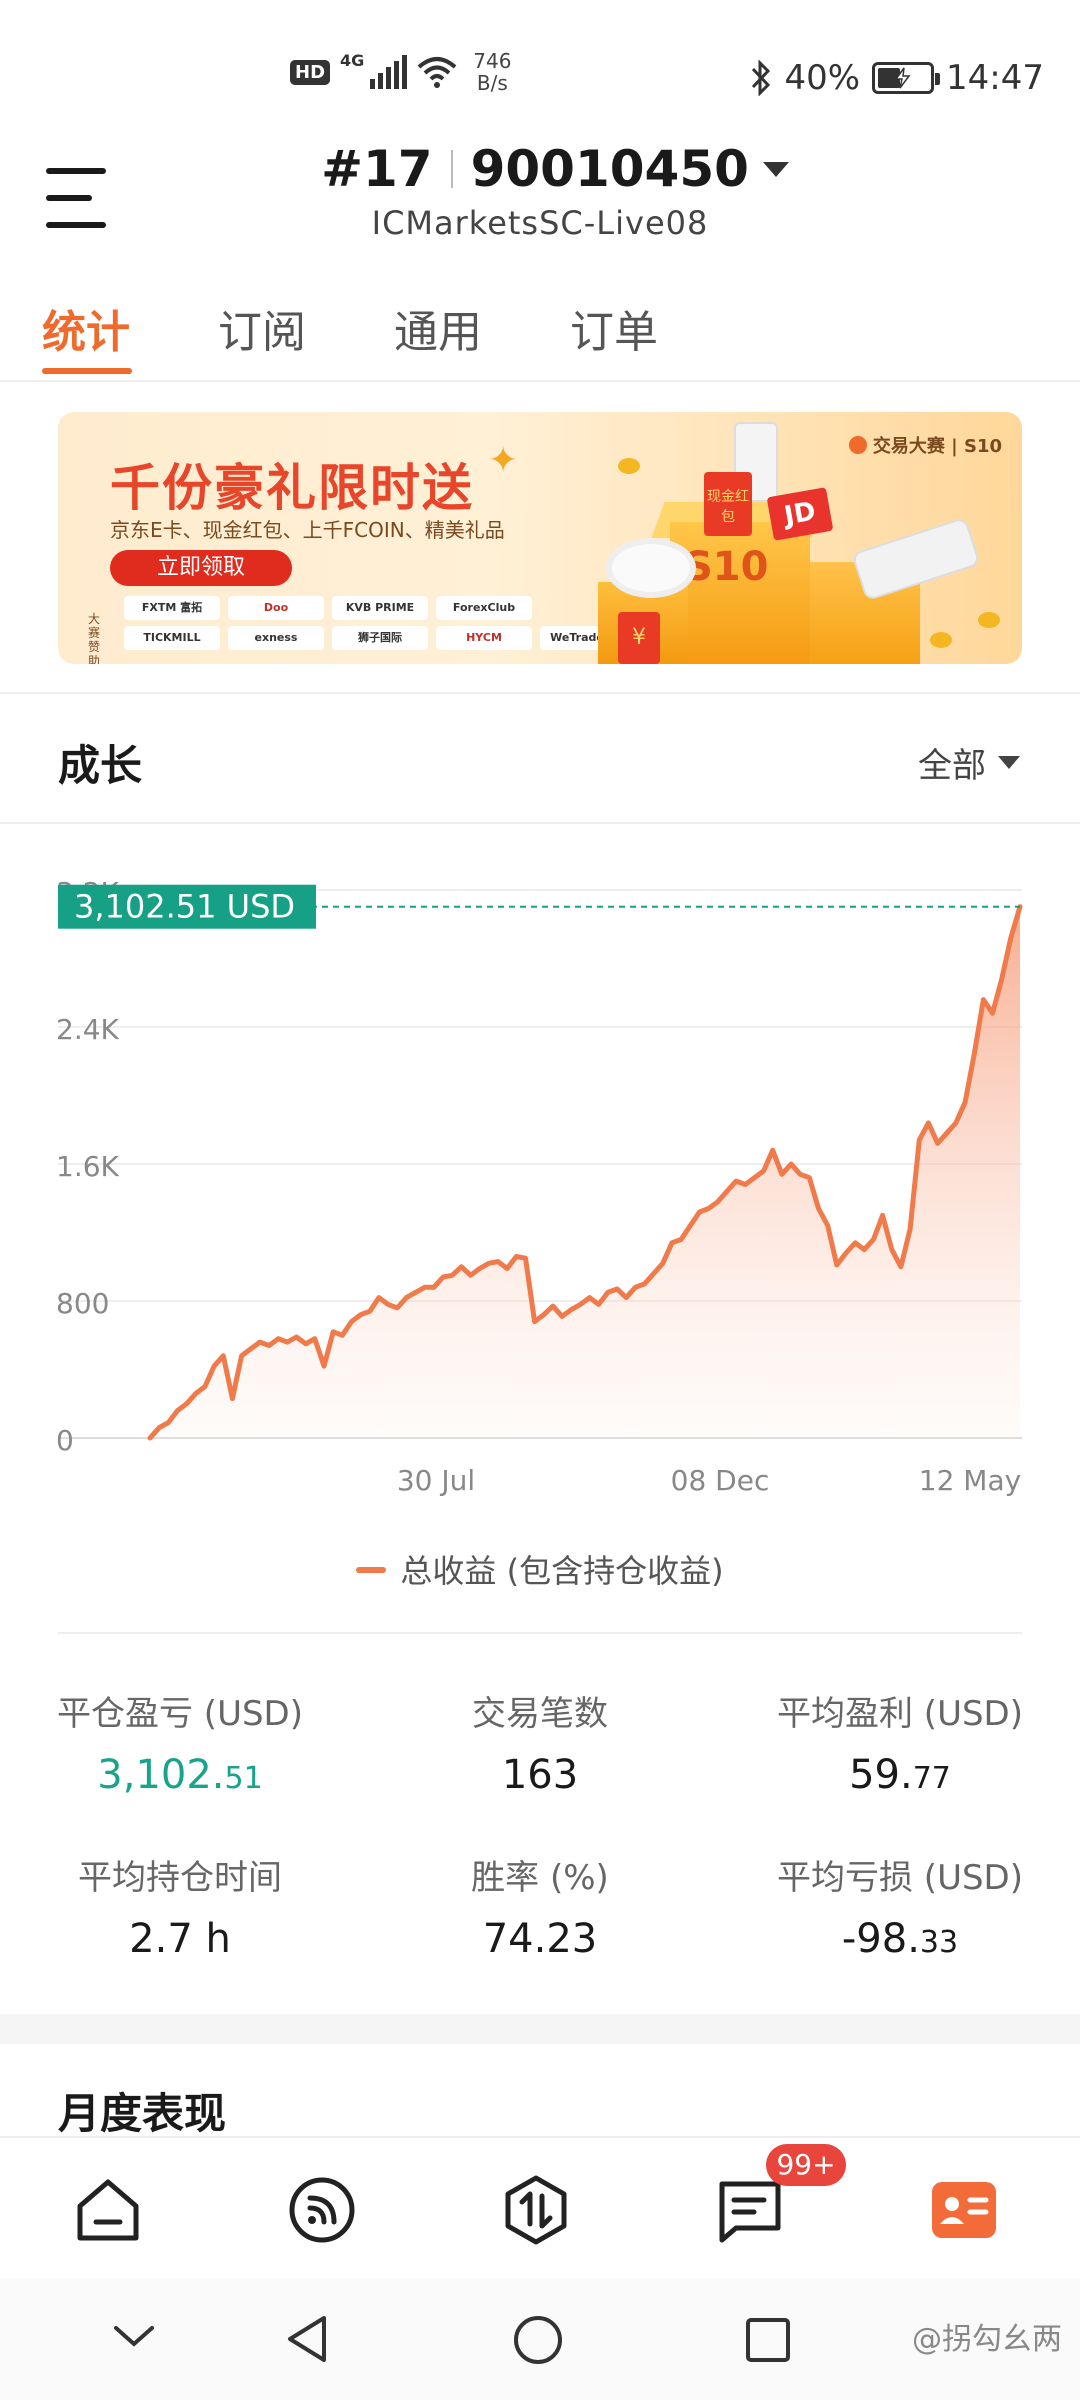  Describe the element at coordinates (609, 169) in the screenshot. I see `account-number: 90010450` at that location.